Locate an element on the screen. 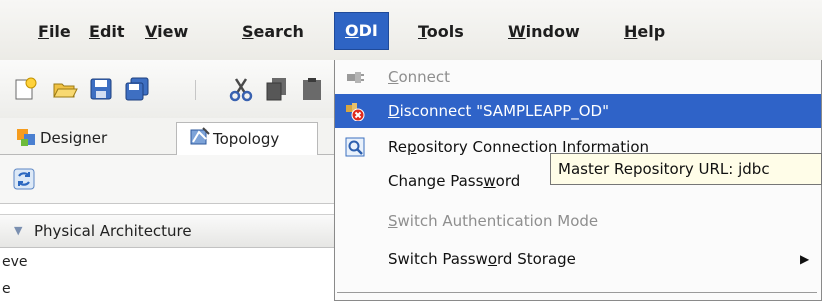  menu-item-connect-mnemonic: C is located at coordinates (393, 77).